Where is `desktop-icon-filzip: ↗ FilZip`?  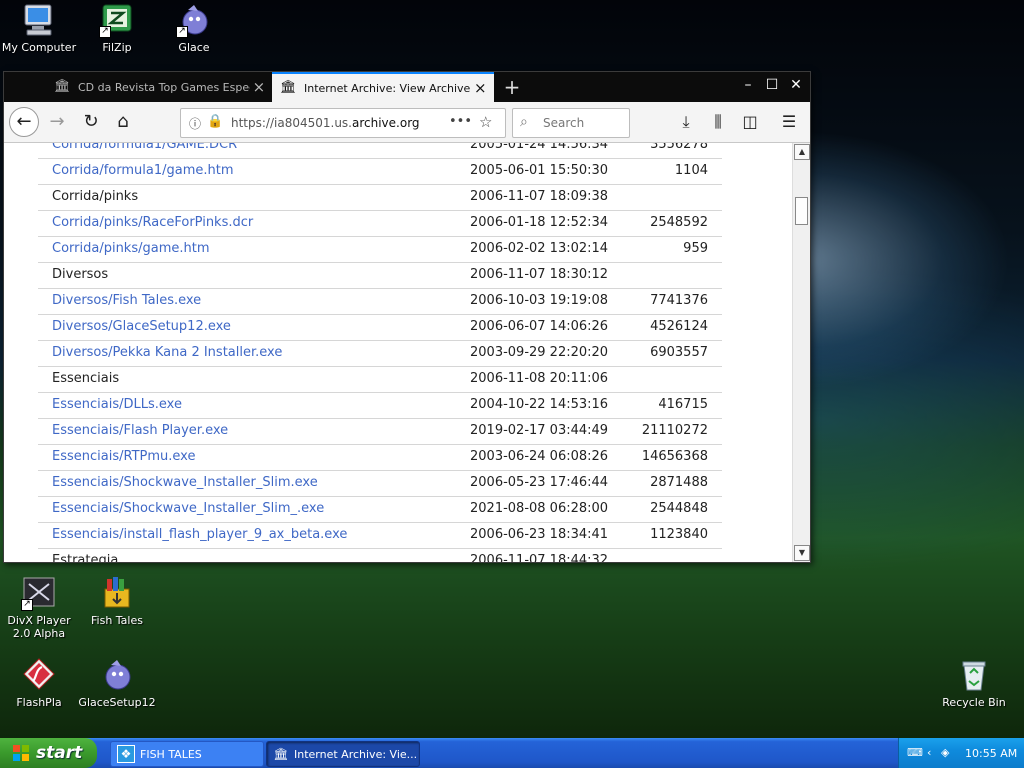 desktop-icon-filzip: ↗ FilZip is located at coordinates (117, 28).